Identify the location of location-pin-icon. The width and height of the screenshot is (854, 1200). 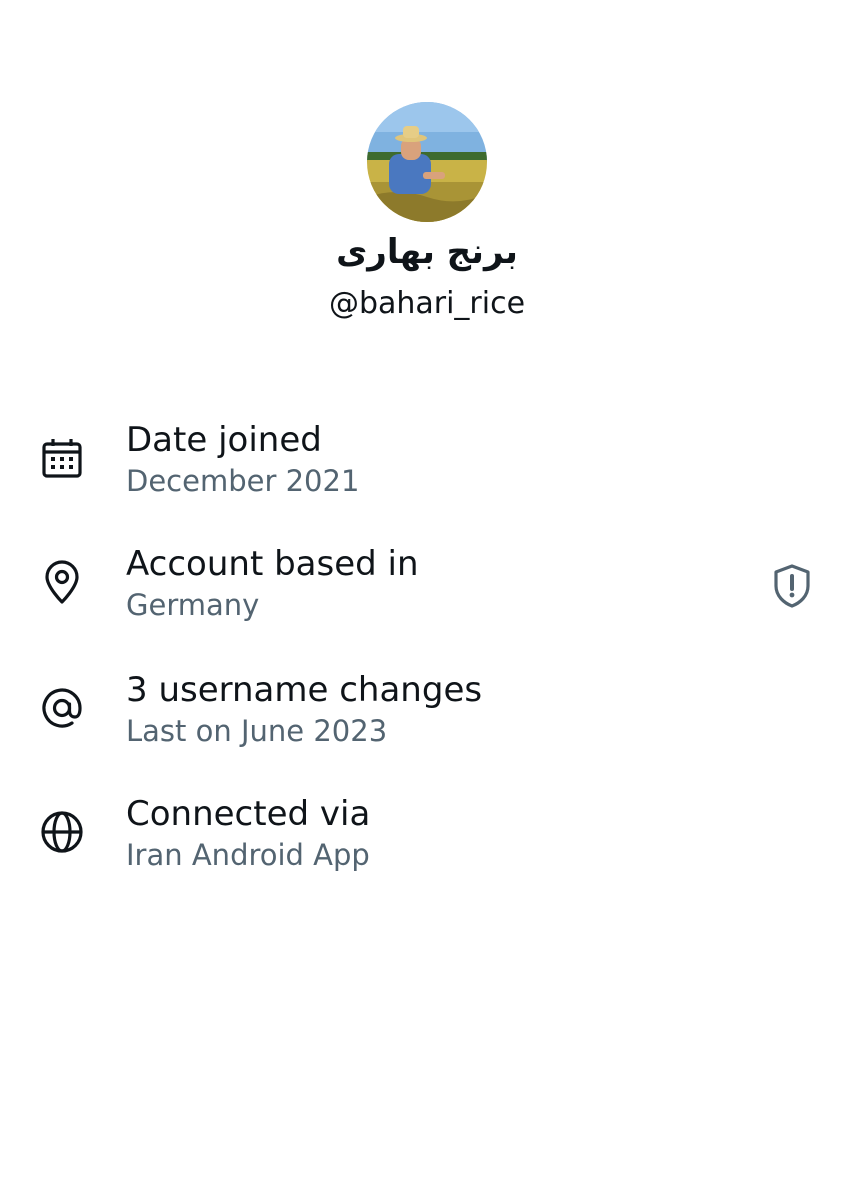
(62, 582).